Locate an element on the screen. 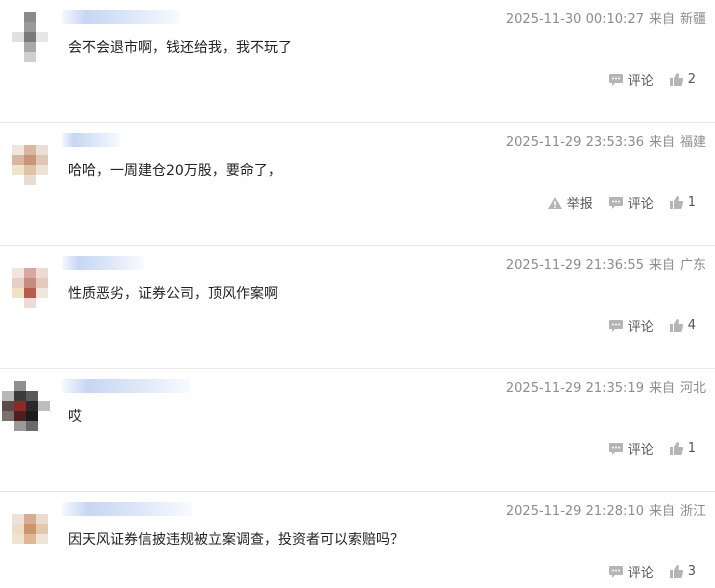 The image size is (715, 588). comment-text: 哈哈，一周建仓20万股，要命了， is located at coordinates (175, 171).